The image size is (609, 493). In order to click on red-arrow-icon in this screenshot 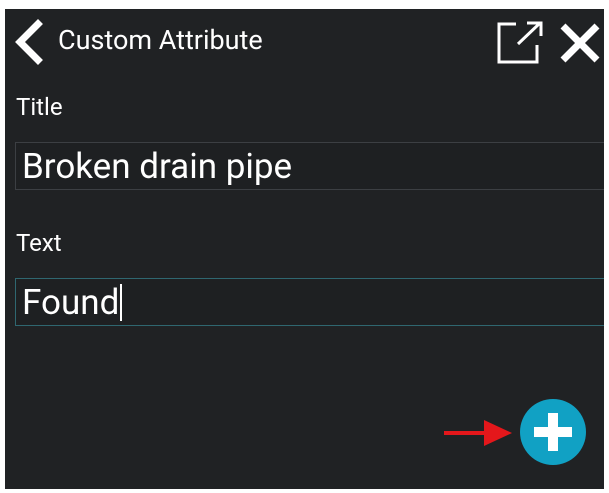, I will do `click(478, 433)`.